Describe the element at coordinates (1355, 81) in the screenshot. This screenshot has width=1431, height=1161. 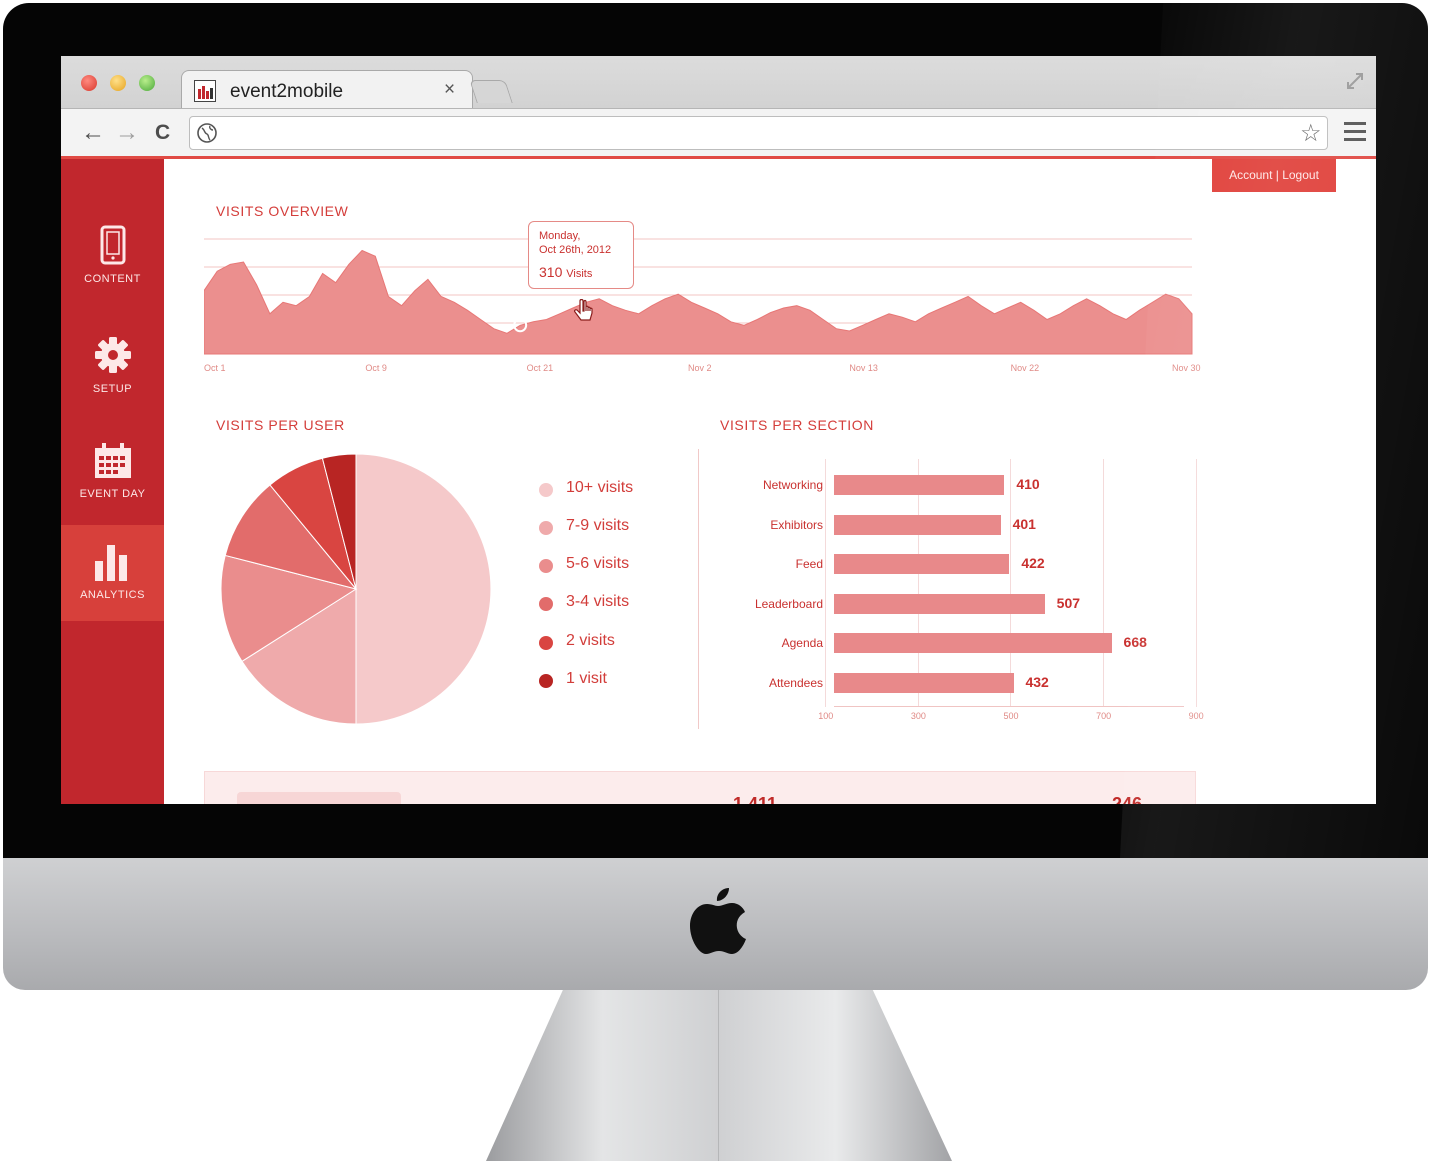
I see `fullscreen-icon` at that location.